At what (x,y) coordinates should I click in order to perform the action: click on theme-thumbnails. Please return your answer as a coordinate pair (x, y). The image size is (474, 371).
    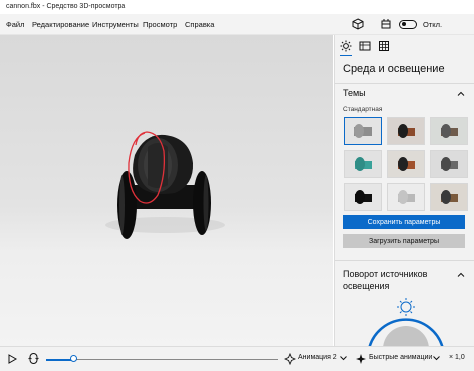
    Looking at the image, I should click on (406, 165).